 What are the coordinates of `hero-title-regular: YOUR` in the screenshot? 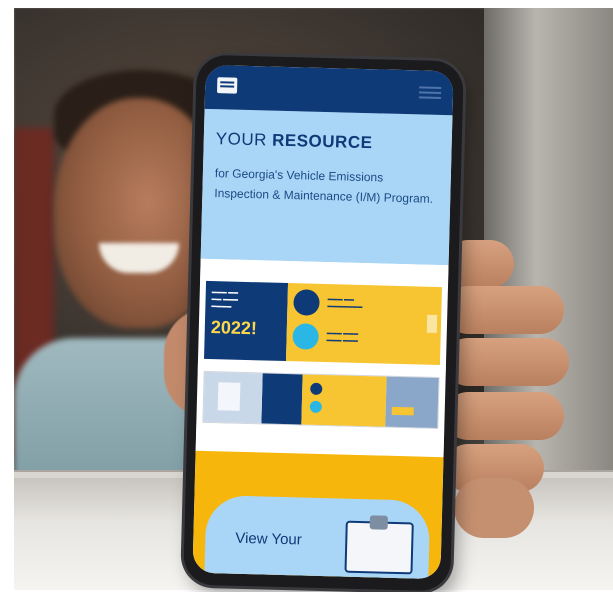 It's located at (241, 139).